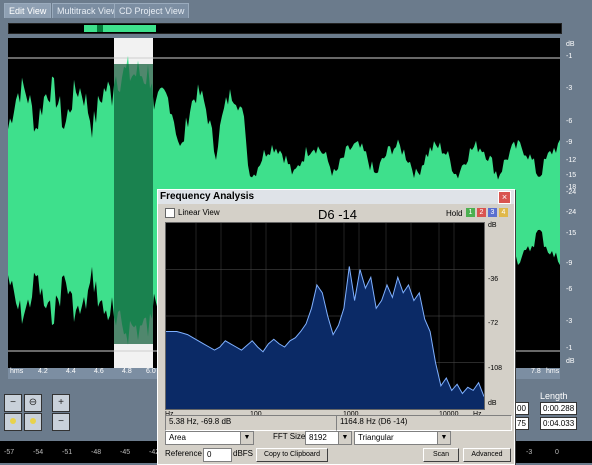  Describe the element at coordinates (252, 423) in the screenshot. I see `cursor-readout: 5.38 Hz, -69.8 dB` at that location.